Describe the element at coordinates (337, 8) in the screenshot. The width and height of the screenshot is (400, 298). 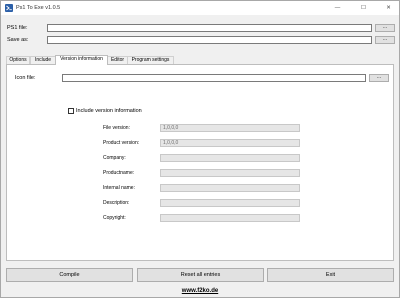
I see `minimize-button: —` at that location.